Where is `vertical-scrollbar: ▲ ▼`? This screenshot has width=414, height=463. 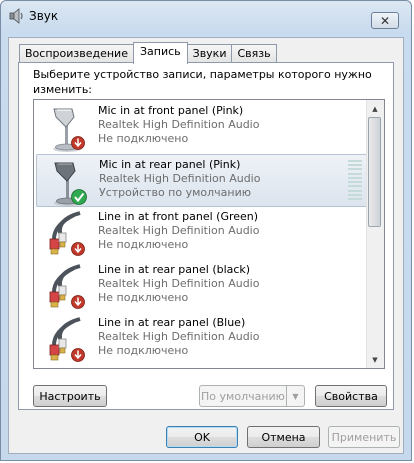
vertical-scrollbar: ▲ ▼ is located at coordinates (375, 234).